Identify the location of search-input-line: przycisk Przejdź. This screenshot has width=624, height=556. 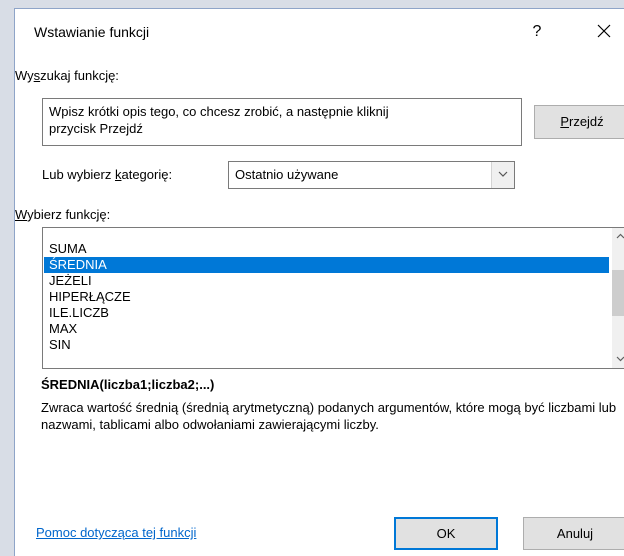
(96, 128).